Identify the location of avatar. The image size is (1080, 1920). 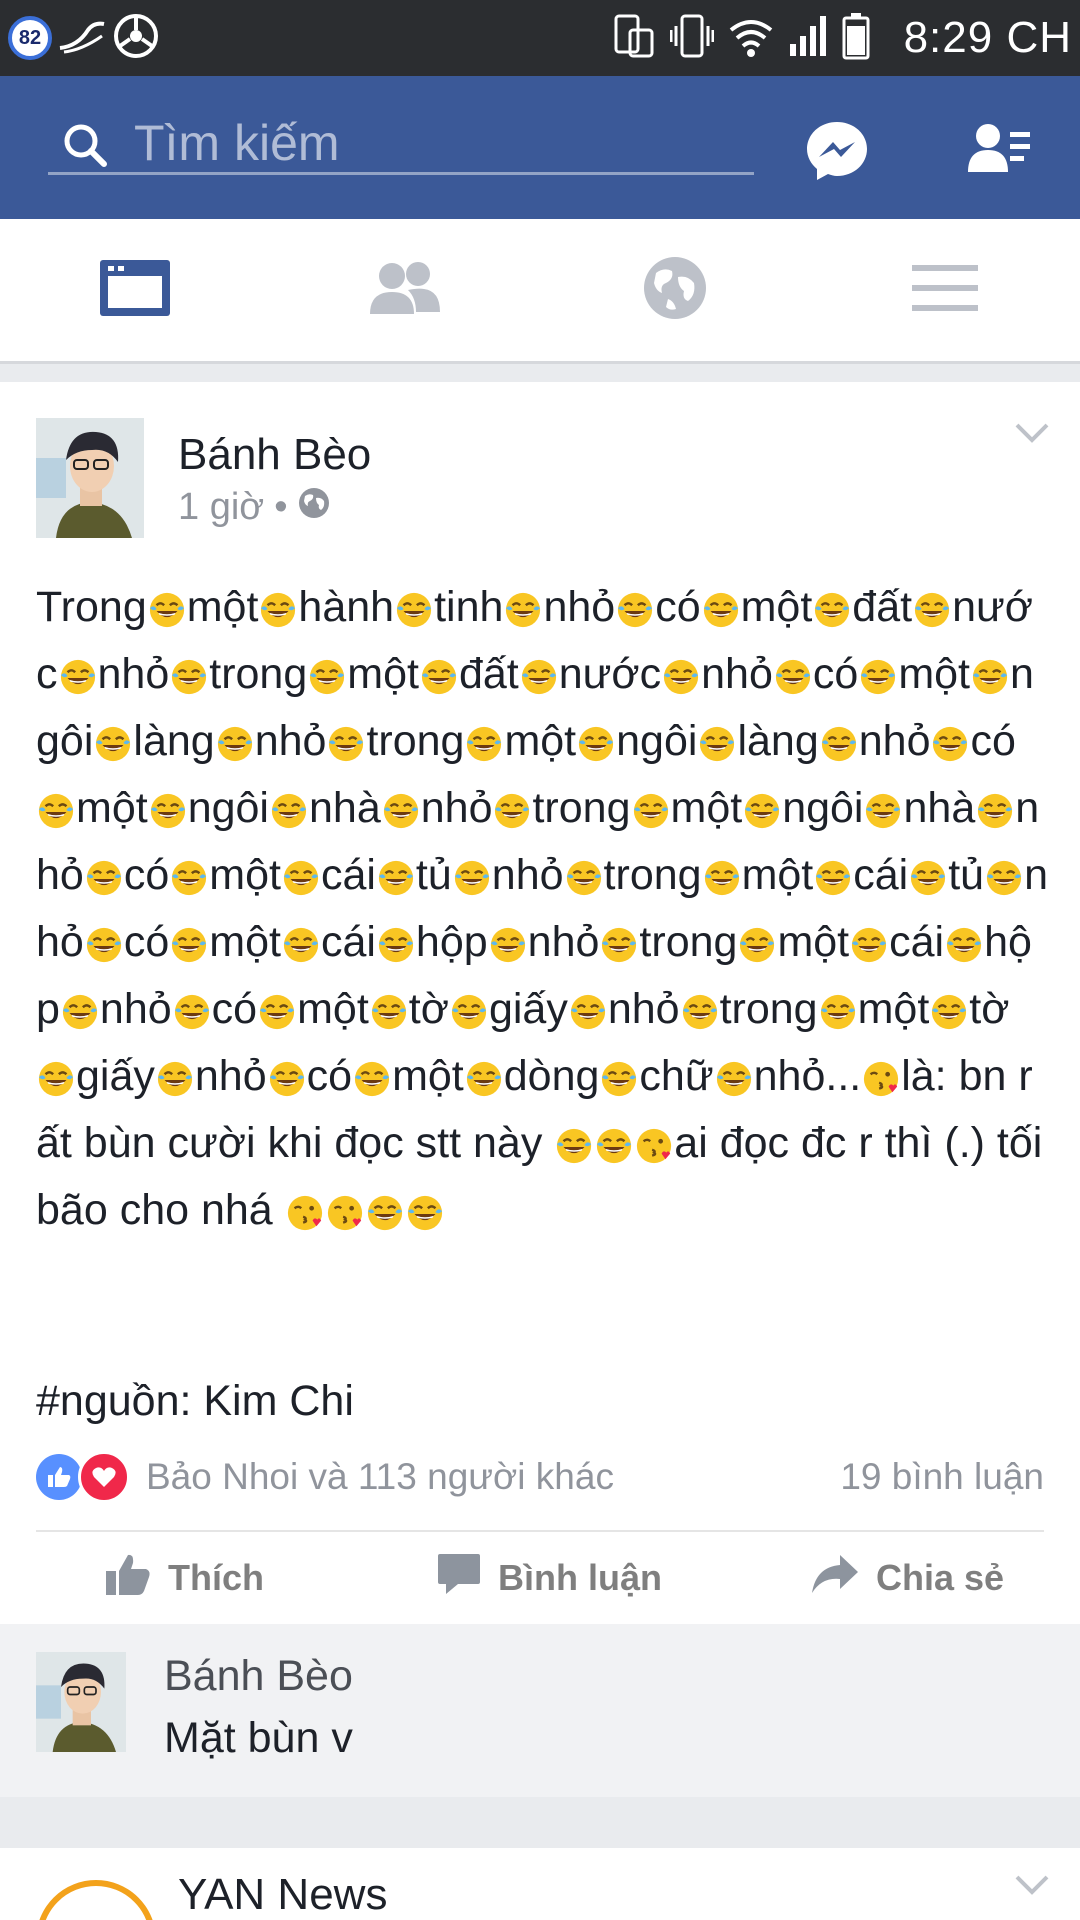
(90, 478).